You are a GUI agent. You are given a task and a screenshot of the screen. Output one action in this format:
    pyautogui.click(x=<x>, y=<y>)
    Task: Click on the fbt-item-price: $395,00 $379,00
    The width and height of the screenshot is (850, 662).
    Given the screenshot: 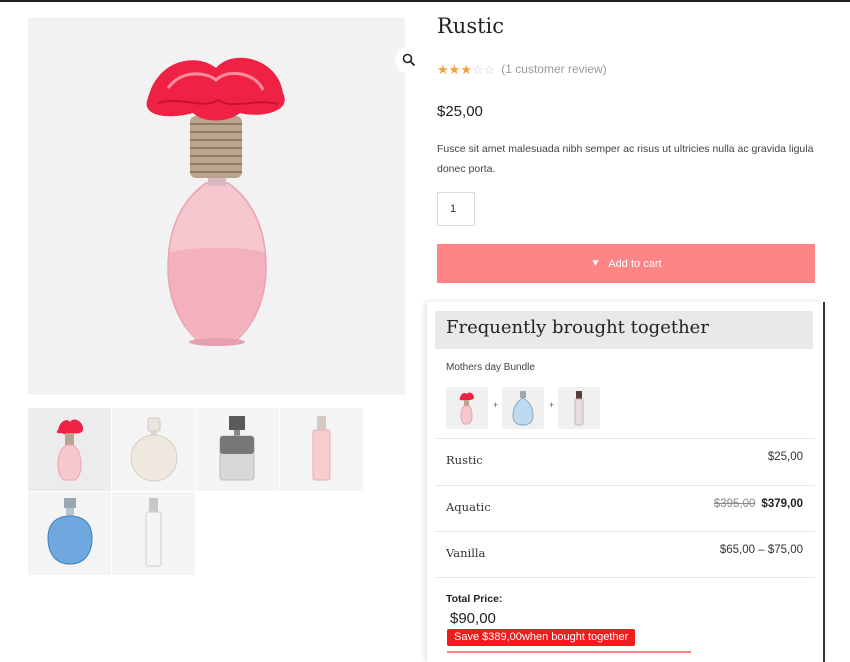 What is the action you would take?
    pyautogui.click(x=758, y=504)
    